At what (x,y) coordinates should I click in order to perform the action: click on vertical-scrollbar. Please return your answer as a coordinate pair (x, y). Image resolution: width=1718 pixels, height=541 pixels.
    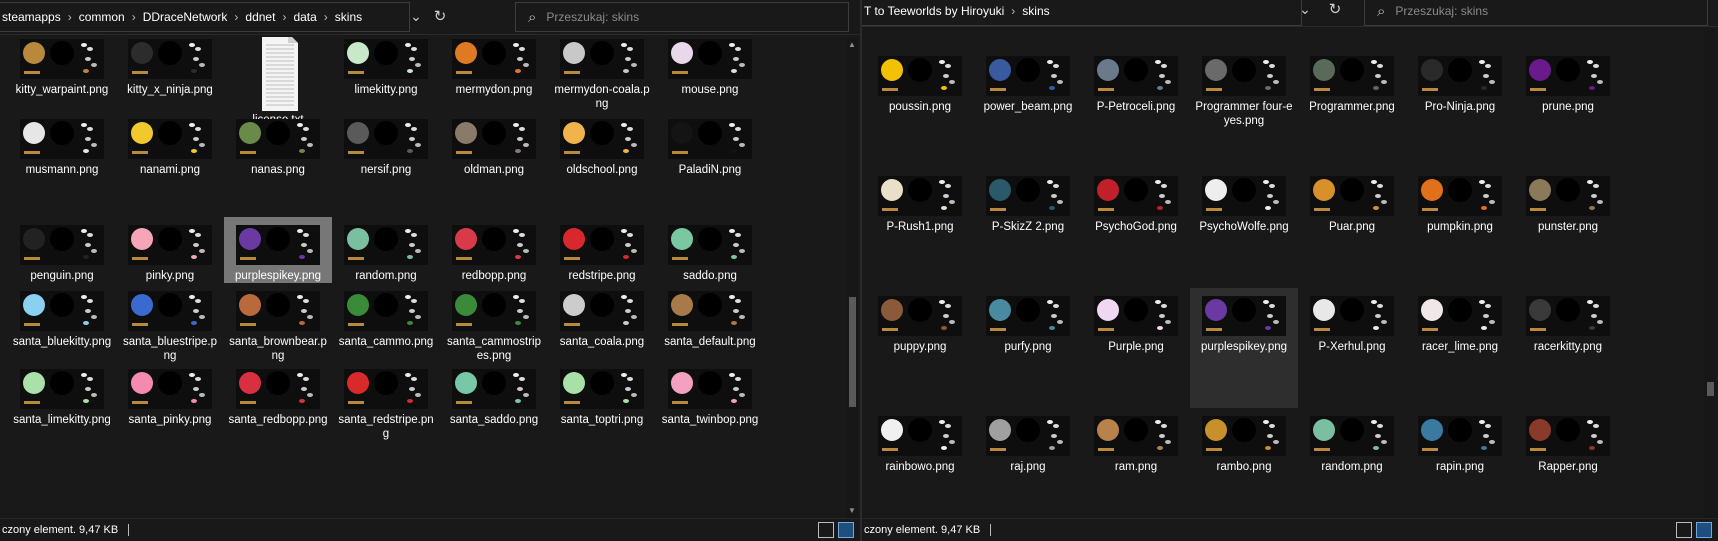
    Looking at the image, I should click on (1710, 273).